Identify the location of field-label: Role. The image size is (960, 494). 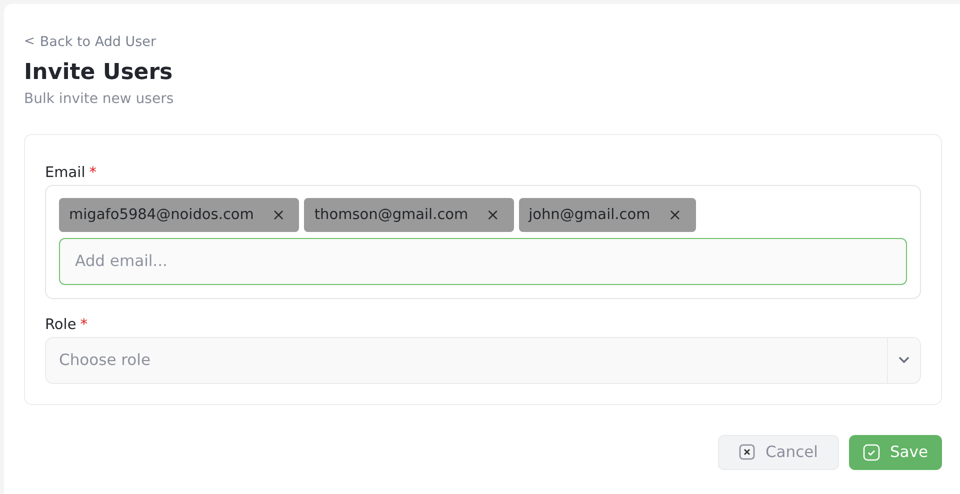
(60, 324).